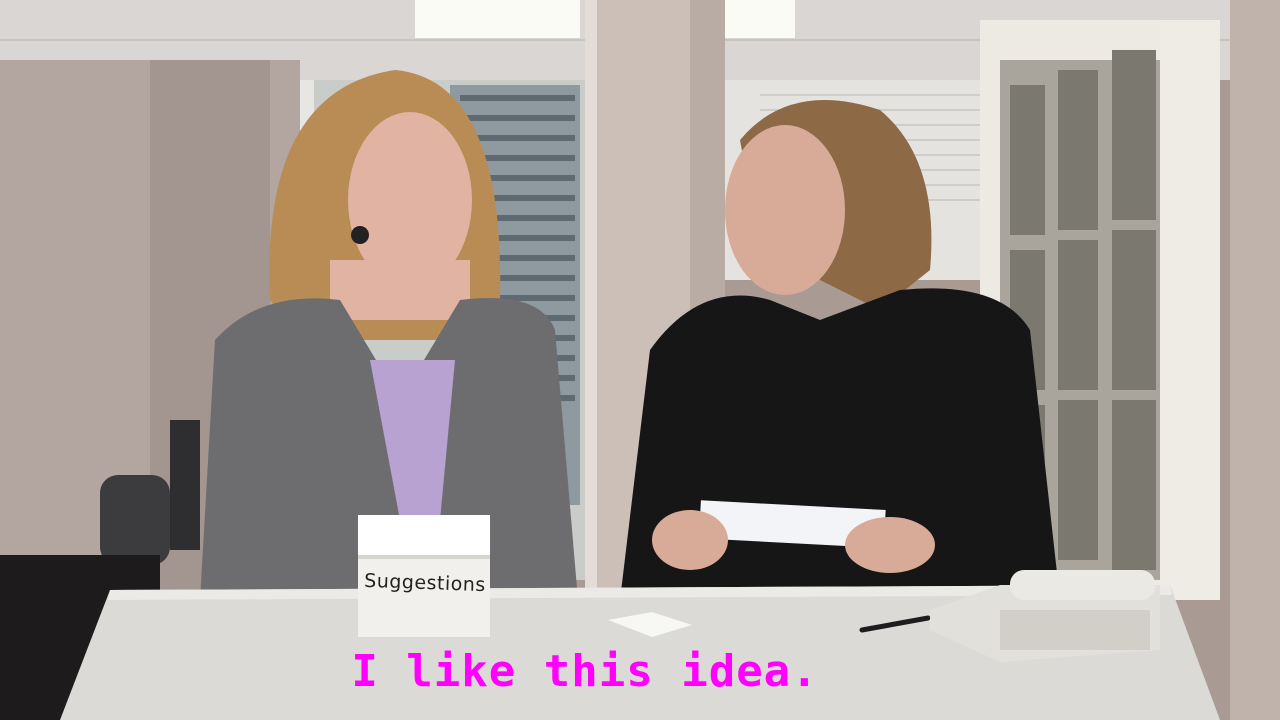 The width and height of the screenshot is (1280, 720). Describe the element at coordinates (760, 19) in the screenshot. I see `ceiling-light-right` at that location.